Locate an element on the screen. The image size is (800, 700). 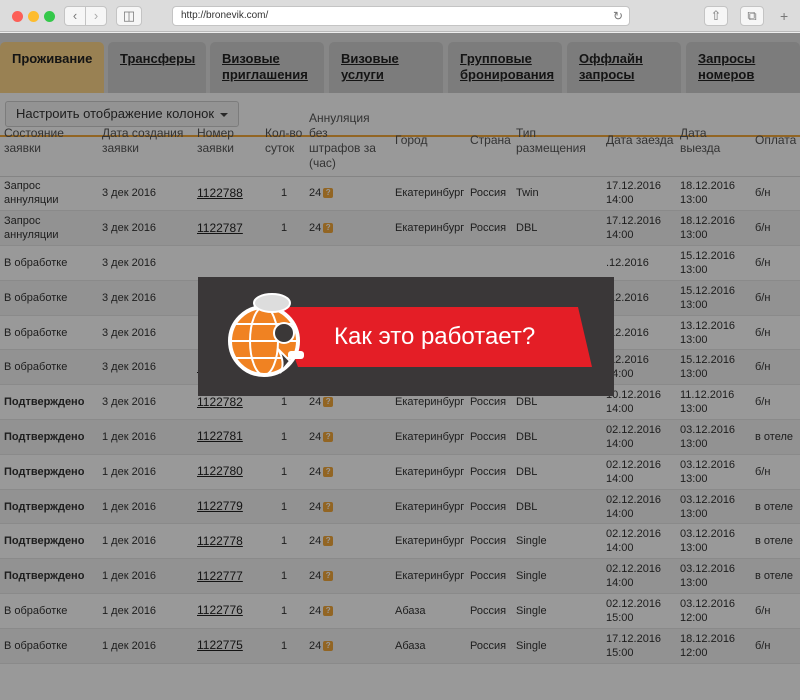
popup-title: Как это работает? is located at coordinates (435, 336).